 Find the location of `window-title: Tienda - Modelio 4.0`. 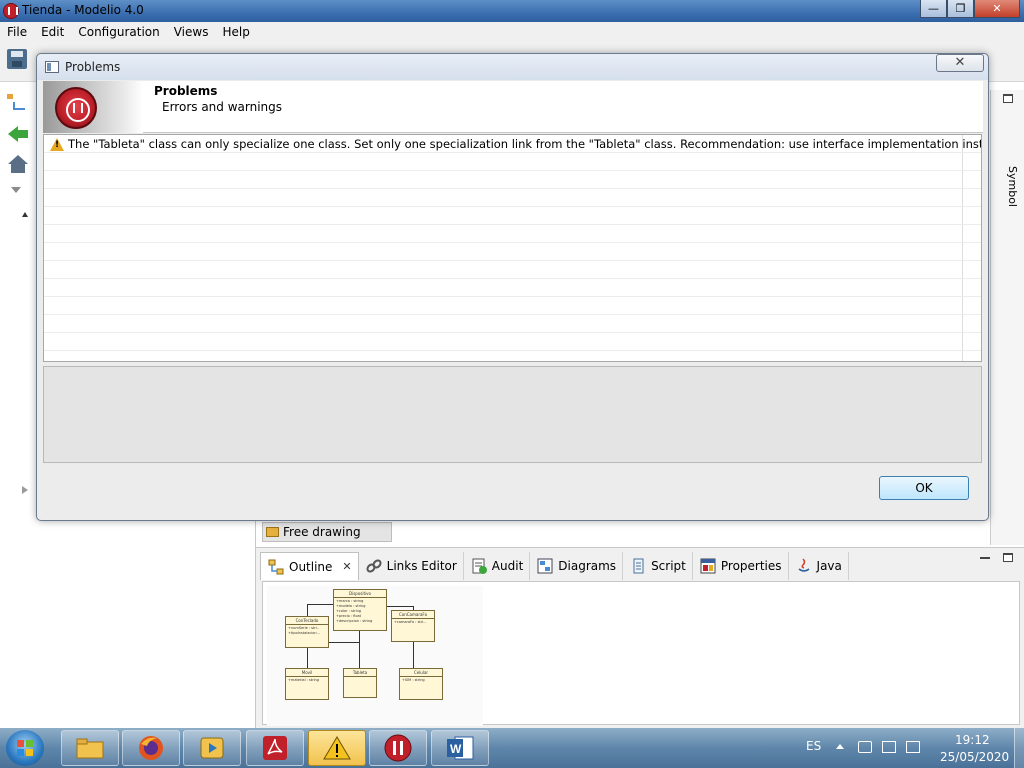

window-title: Tienda - Modelio 4.0 is located at coordinates (83, 10).